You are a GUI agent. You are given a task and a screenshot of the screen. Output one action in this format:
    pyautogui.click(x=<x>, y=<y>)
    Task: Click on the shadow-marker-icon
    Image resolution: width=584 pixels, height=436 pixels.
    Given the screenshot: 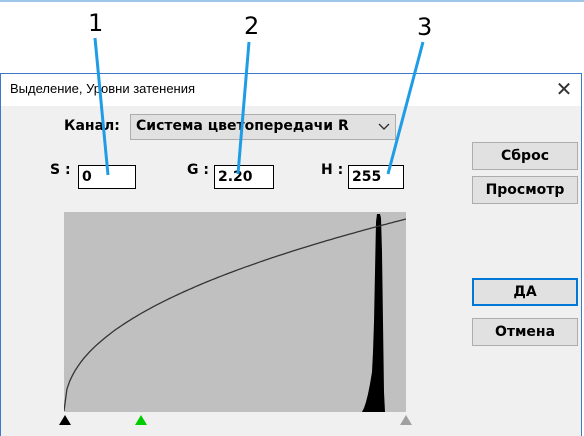 What is the action you would take?
    pyautogui.click(x=65, y=420)
    